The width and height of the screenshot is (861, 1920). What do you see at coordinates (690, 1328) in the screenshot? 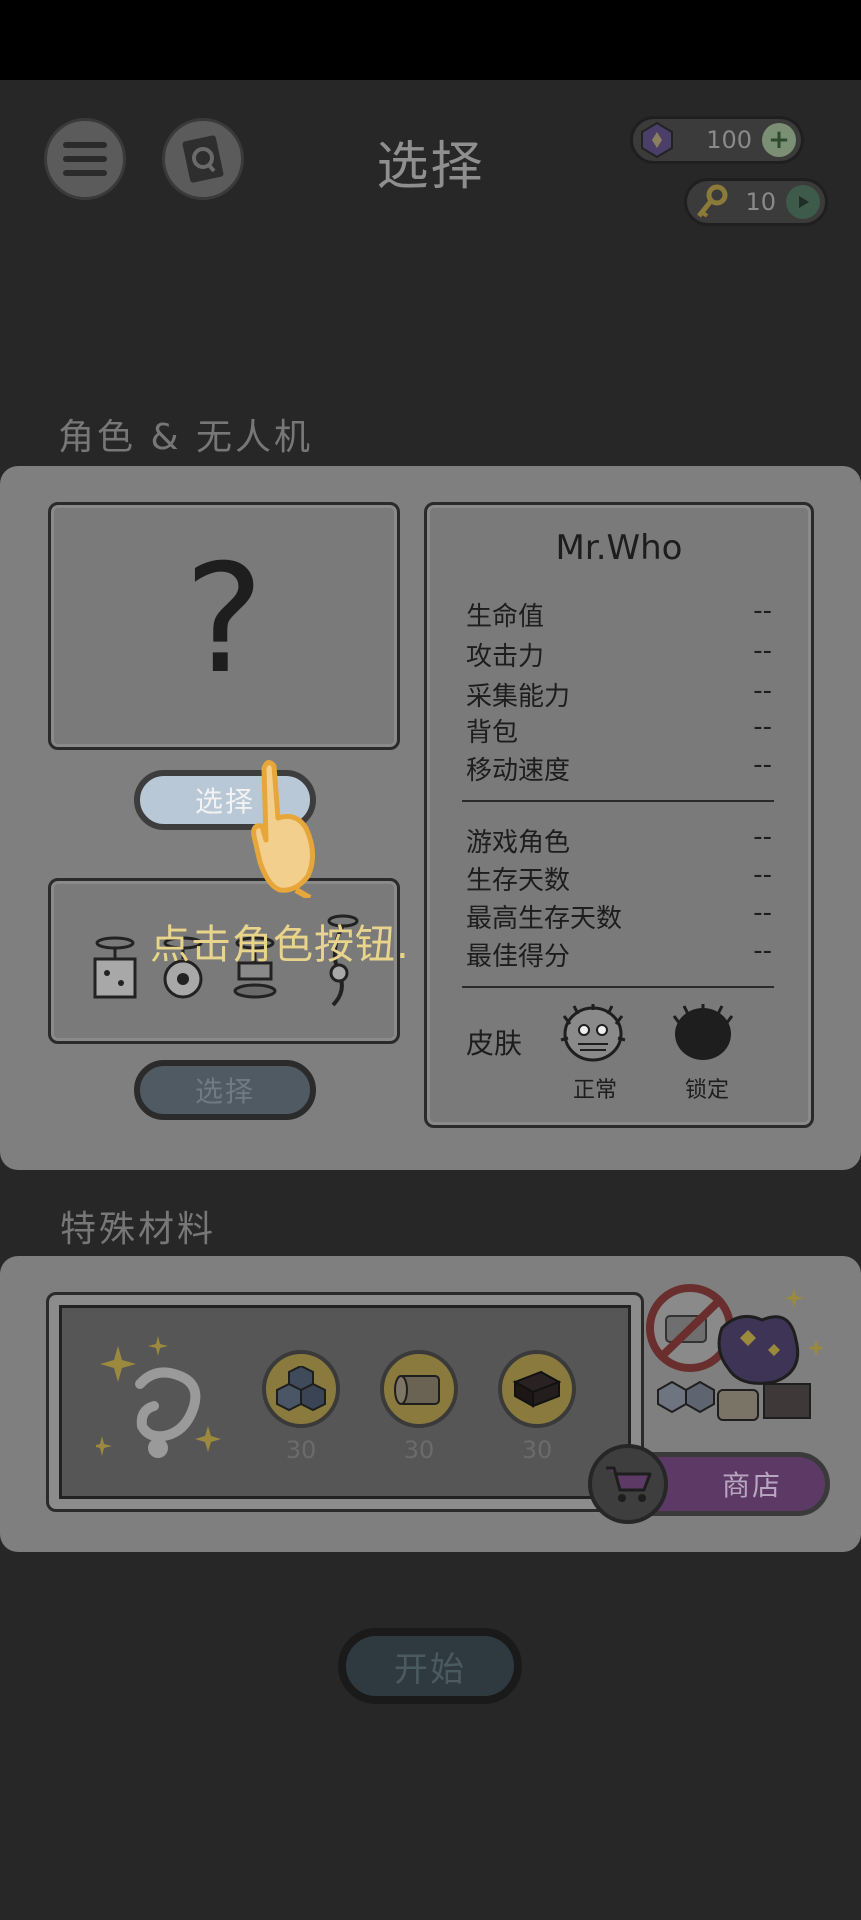
I see `no-ads-icon` at bounding box center [690, 1328].